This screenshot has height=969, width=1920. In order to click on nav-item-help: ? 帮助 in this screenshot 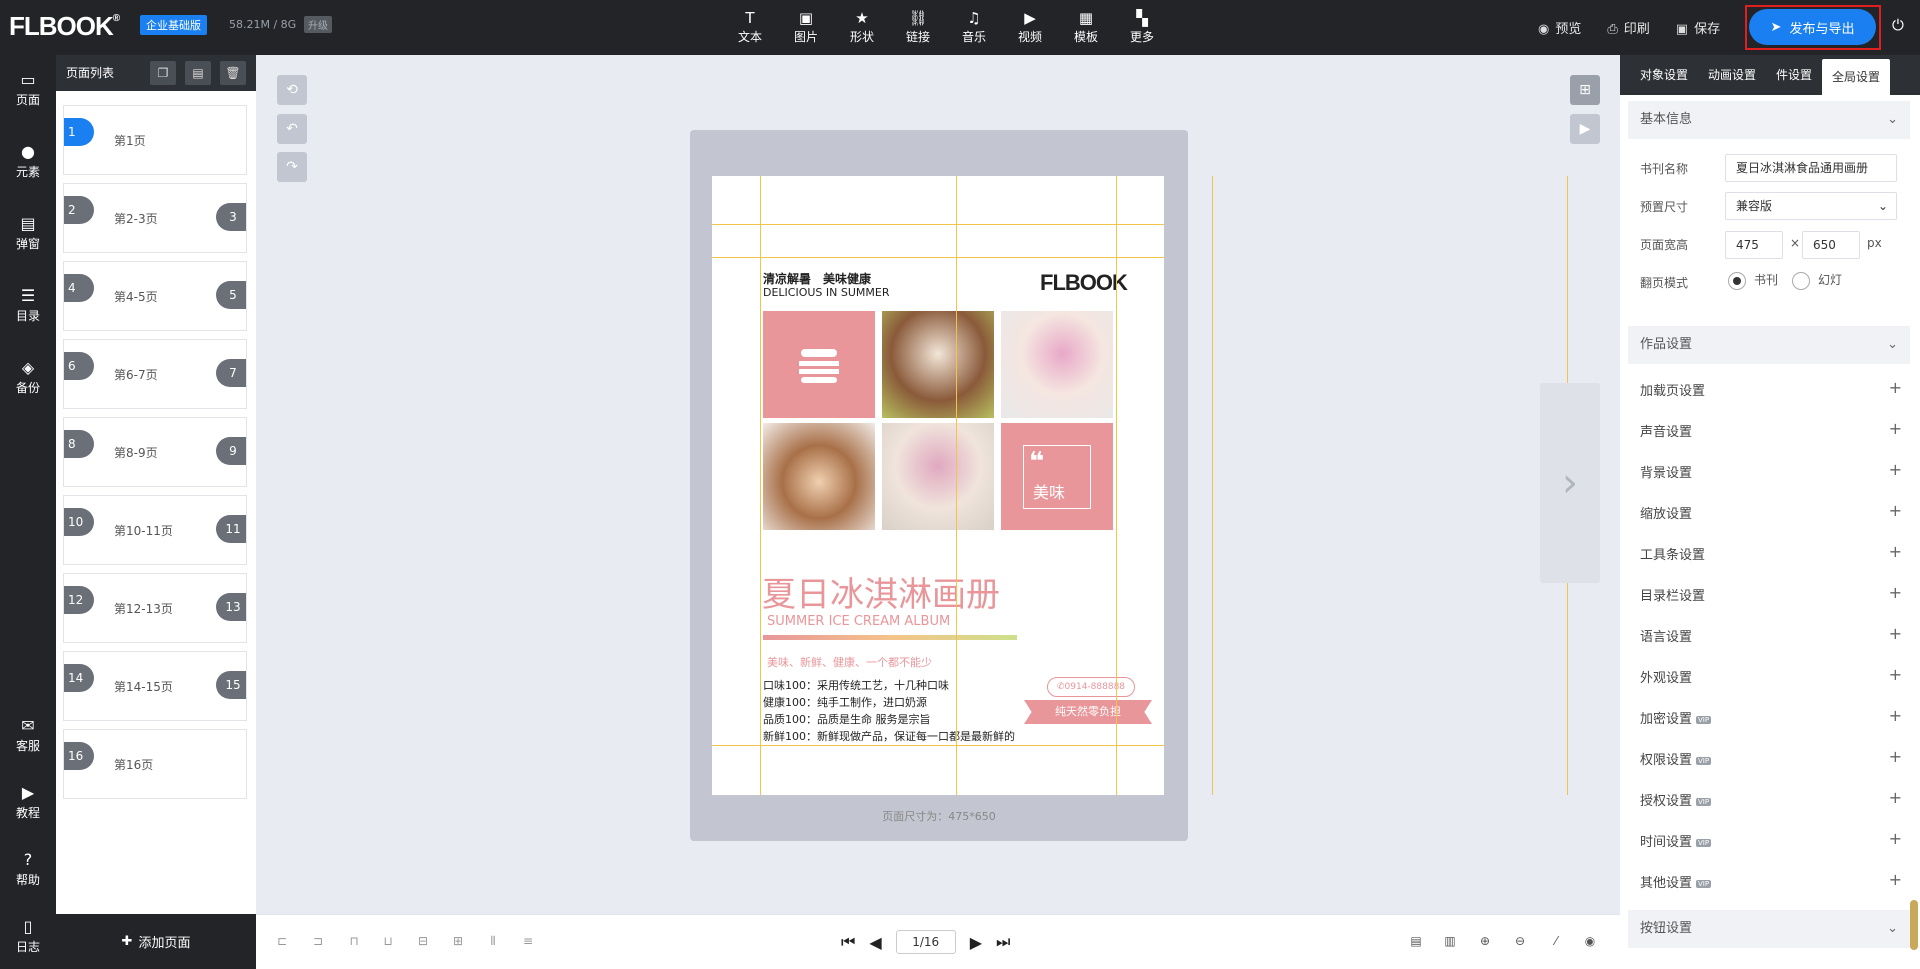, I will do `click(28, 868)`.